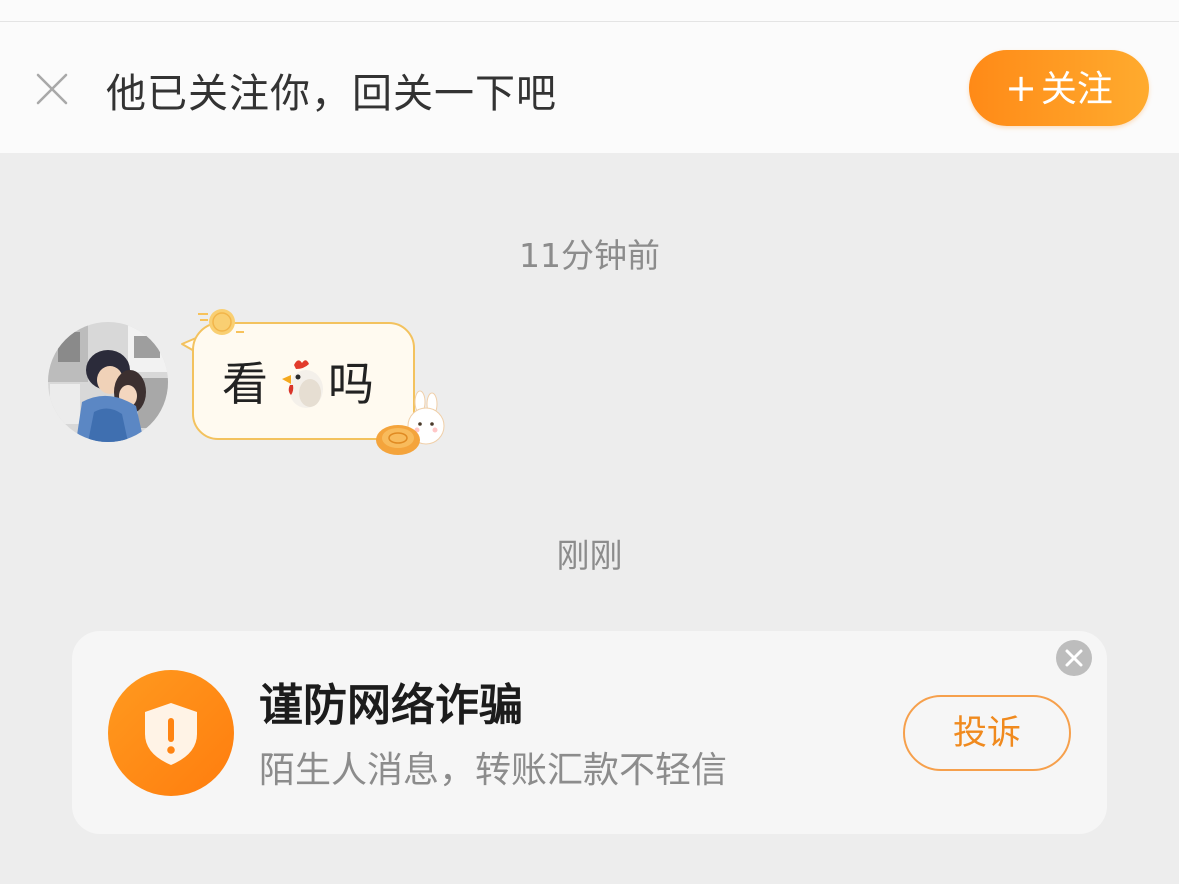  Describe the element at coordinates (589, 555) in the screenshot. I see `message-timestamp-recent: 刚刚` at that location.